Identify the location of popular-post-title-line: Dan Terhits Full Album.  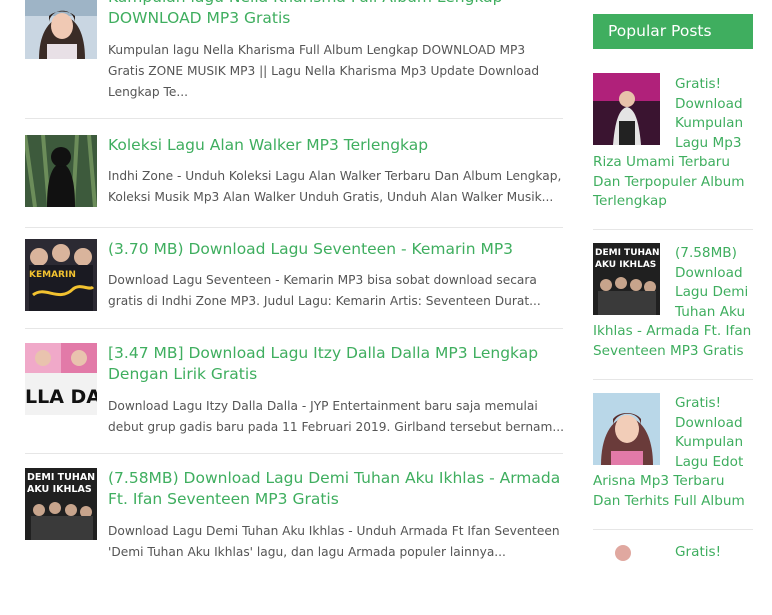
(669, 502).